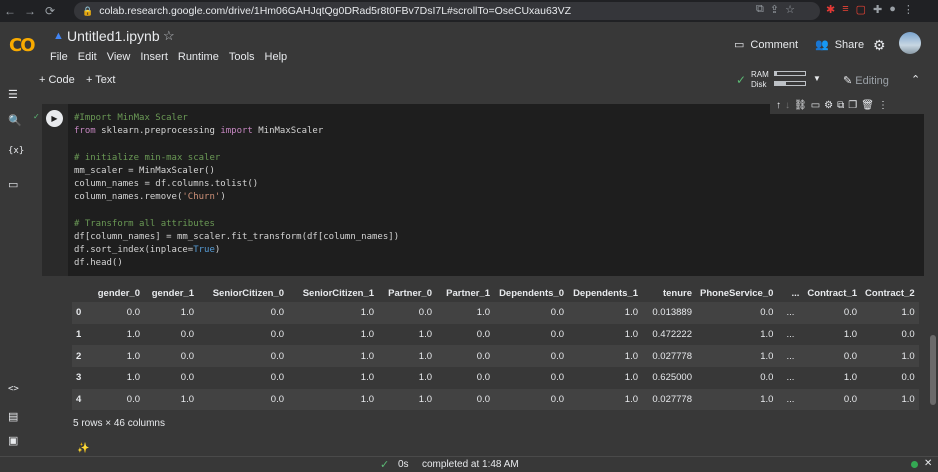 This screenshot has width=938, height=472. I want to click on close-icon: ✕, so click(928, 463).